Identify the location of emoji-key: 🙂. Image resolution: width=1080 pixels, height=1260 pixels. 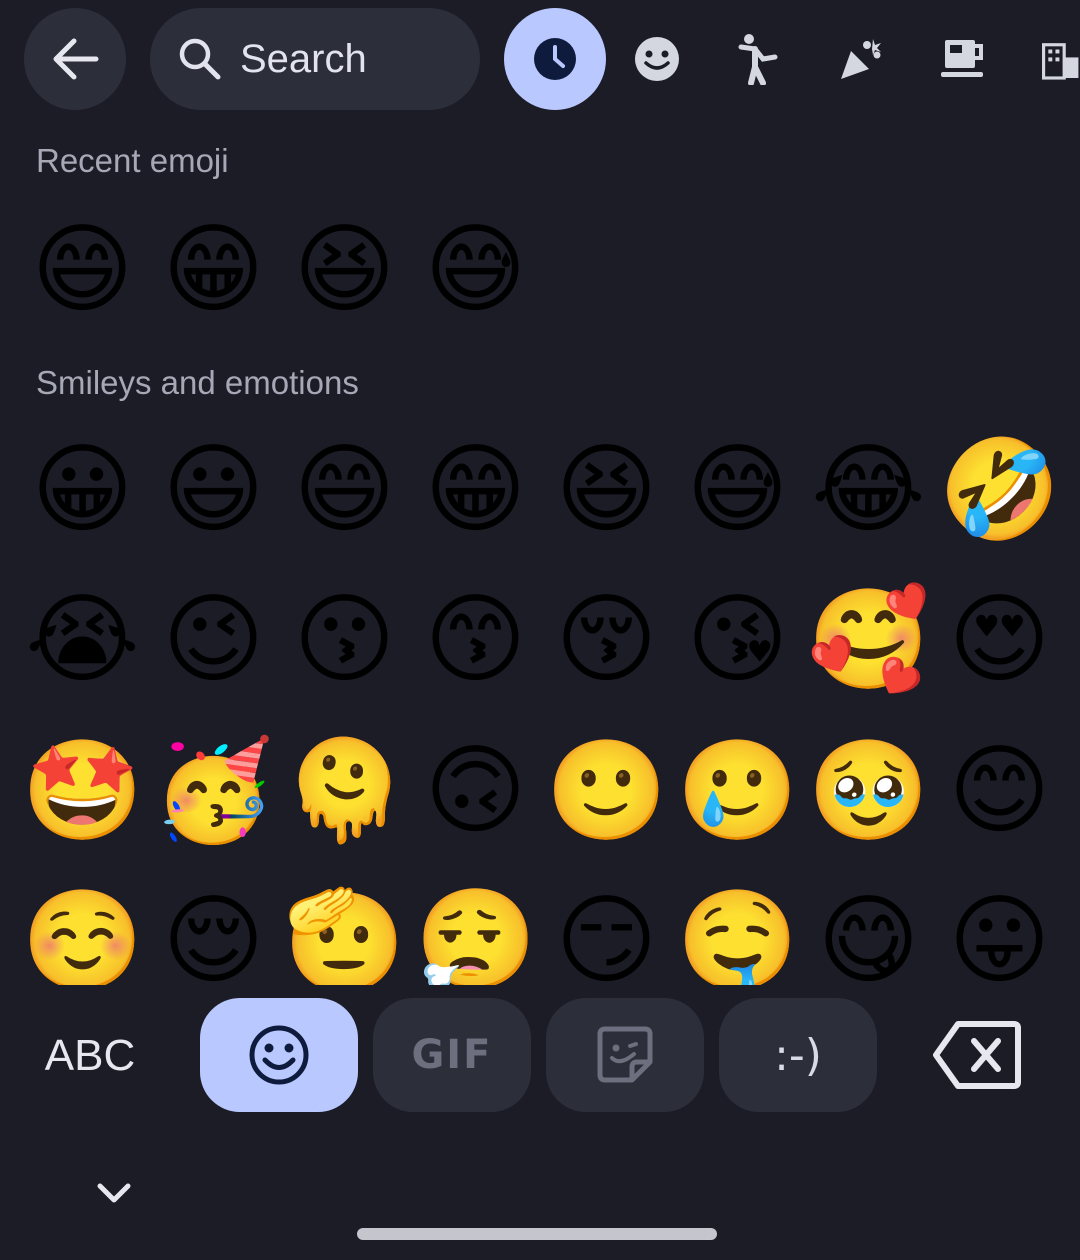
(606, 791).